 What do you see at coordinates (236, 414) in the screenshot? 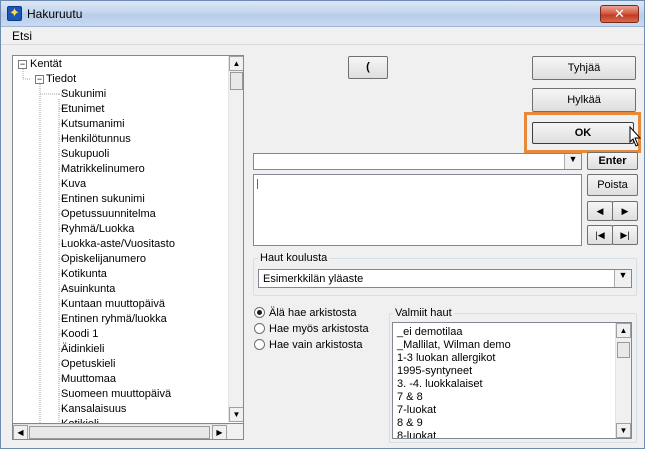
I see `scroll-down-icon: ▼` at bounding box center [236, 414].